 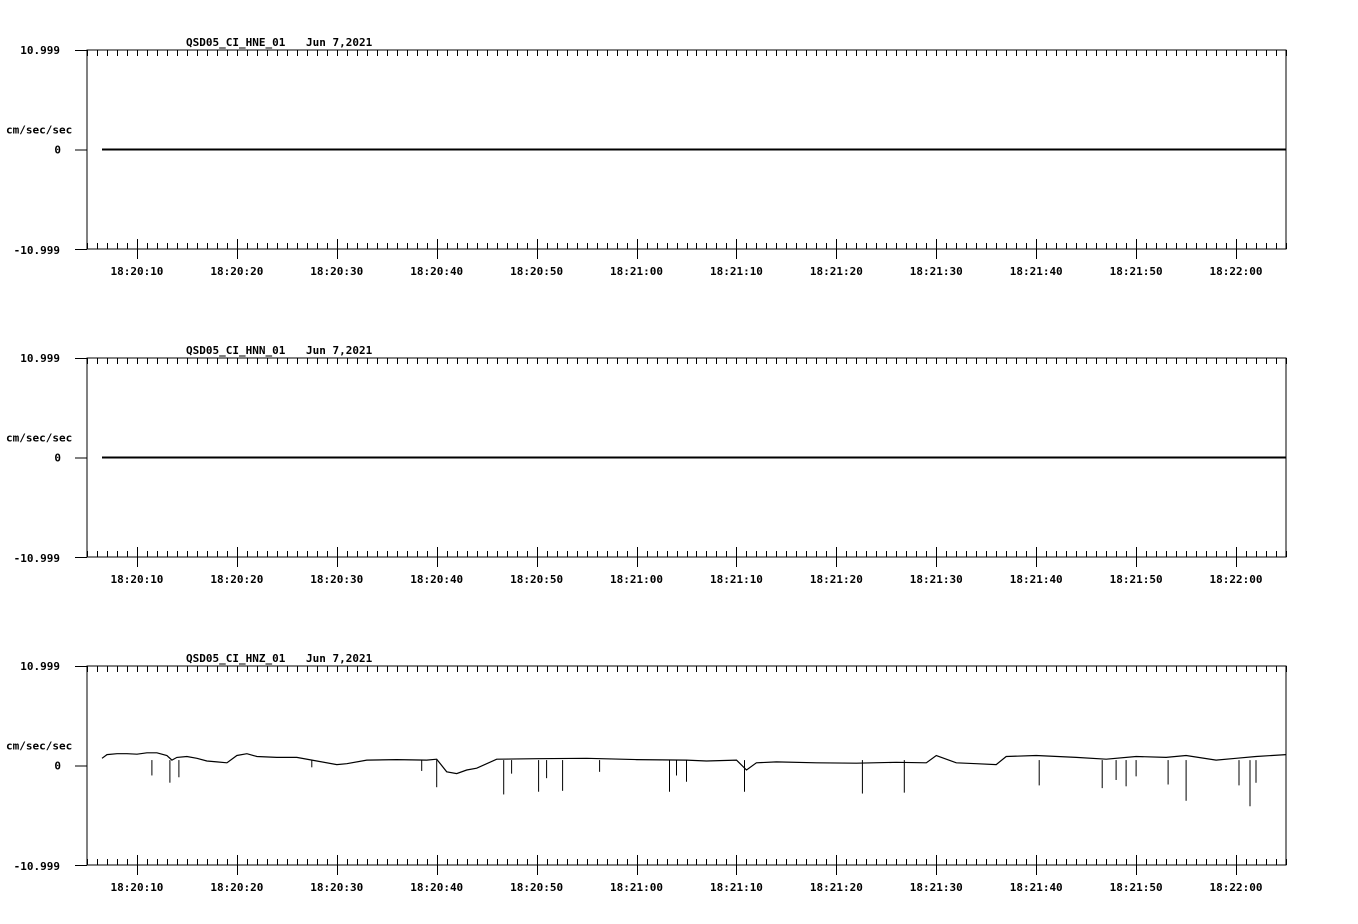 What do you see at coordinates (694, 763) in the screenshot?
I see `waveform-trace` at bounding box center [694, 763].